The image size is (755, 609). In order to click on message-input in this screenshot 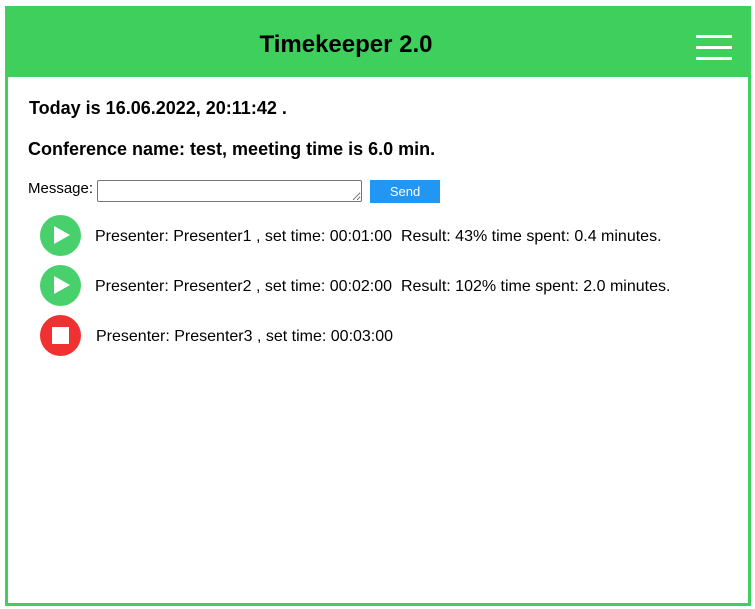, I will do `click(229, 191)`.